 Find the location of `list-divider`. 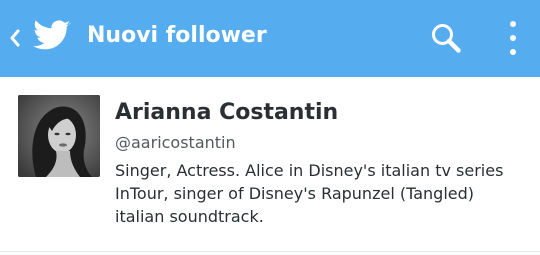

list-divider is located at coordinates (270, 251).